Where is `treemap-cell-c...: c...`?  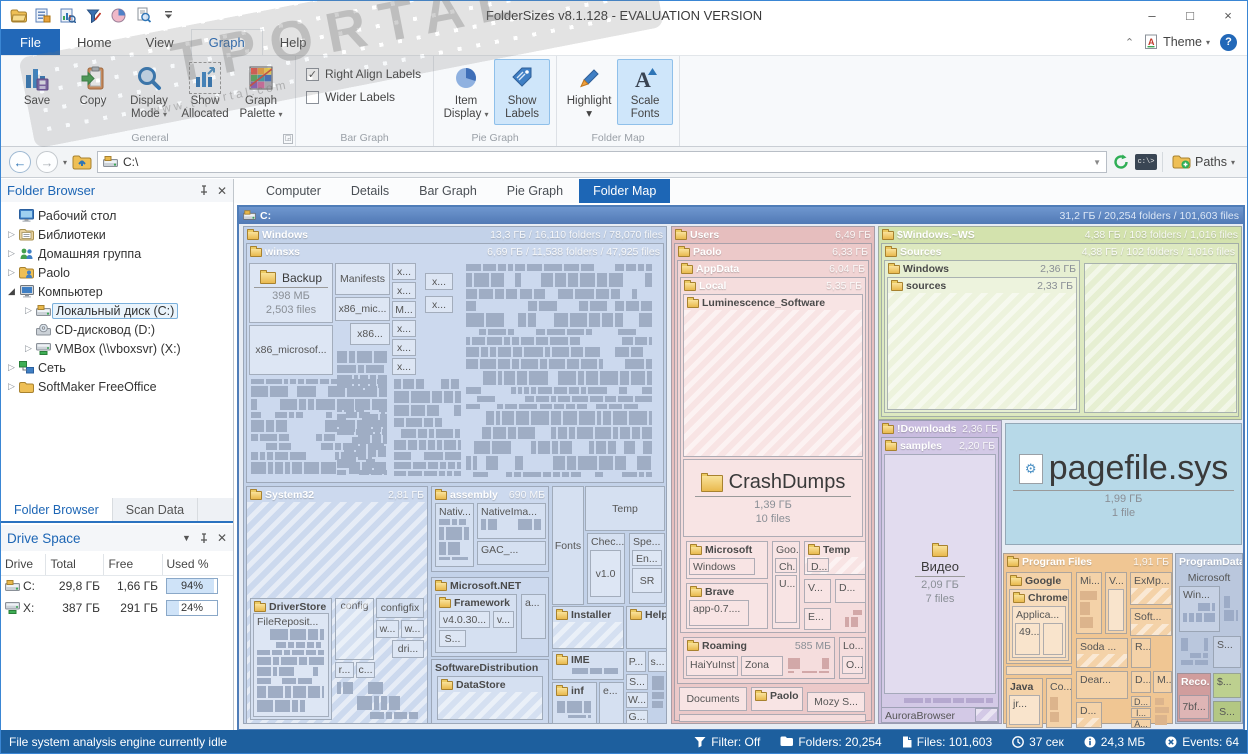 treemap-cell-c...: c... is located at coordinates (365, 670).